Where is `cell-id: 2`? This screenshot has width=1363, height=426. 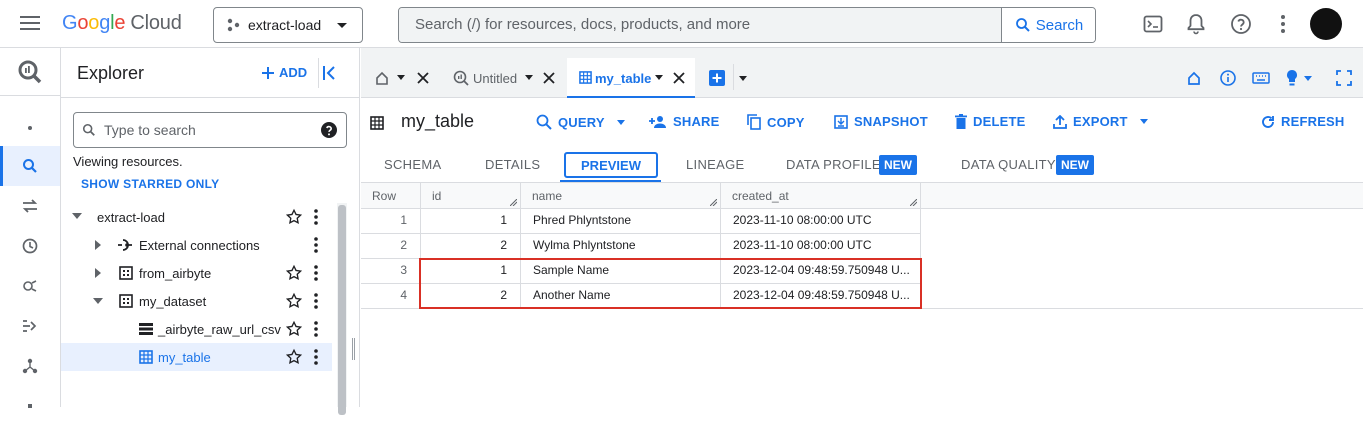 cell-id: 2 is located at coordinates (463, 245).